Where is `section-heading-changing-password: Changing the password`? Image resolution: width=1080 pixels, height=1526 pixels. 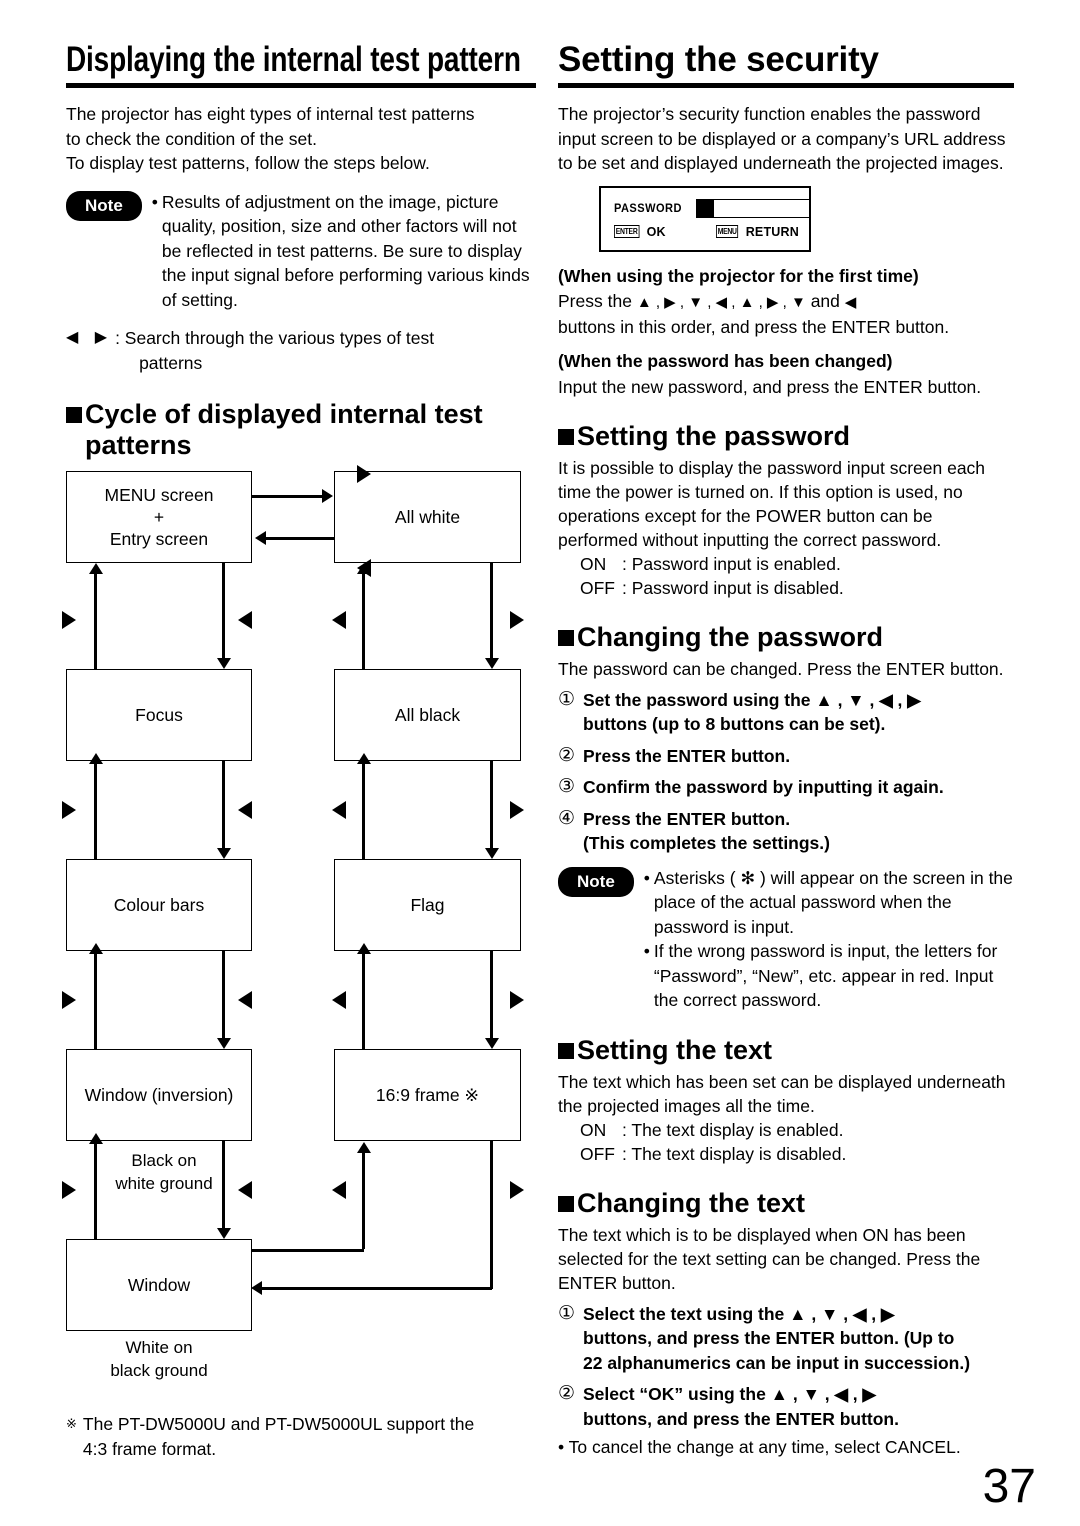
section-heading-changing-password: Changing the password is located at coordinates (786, 637).